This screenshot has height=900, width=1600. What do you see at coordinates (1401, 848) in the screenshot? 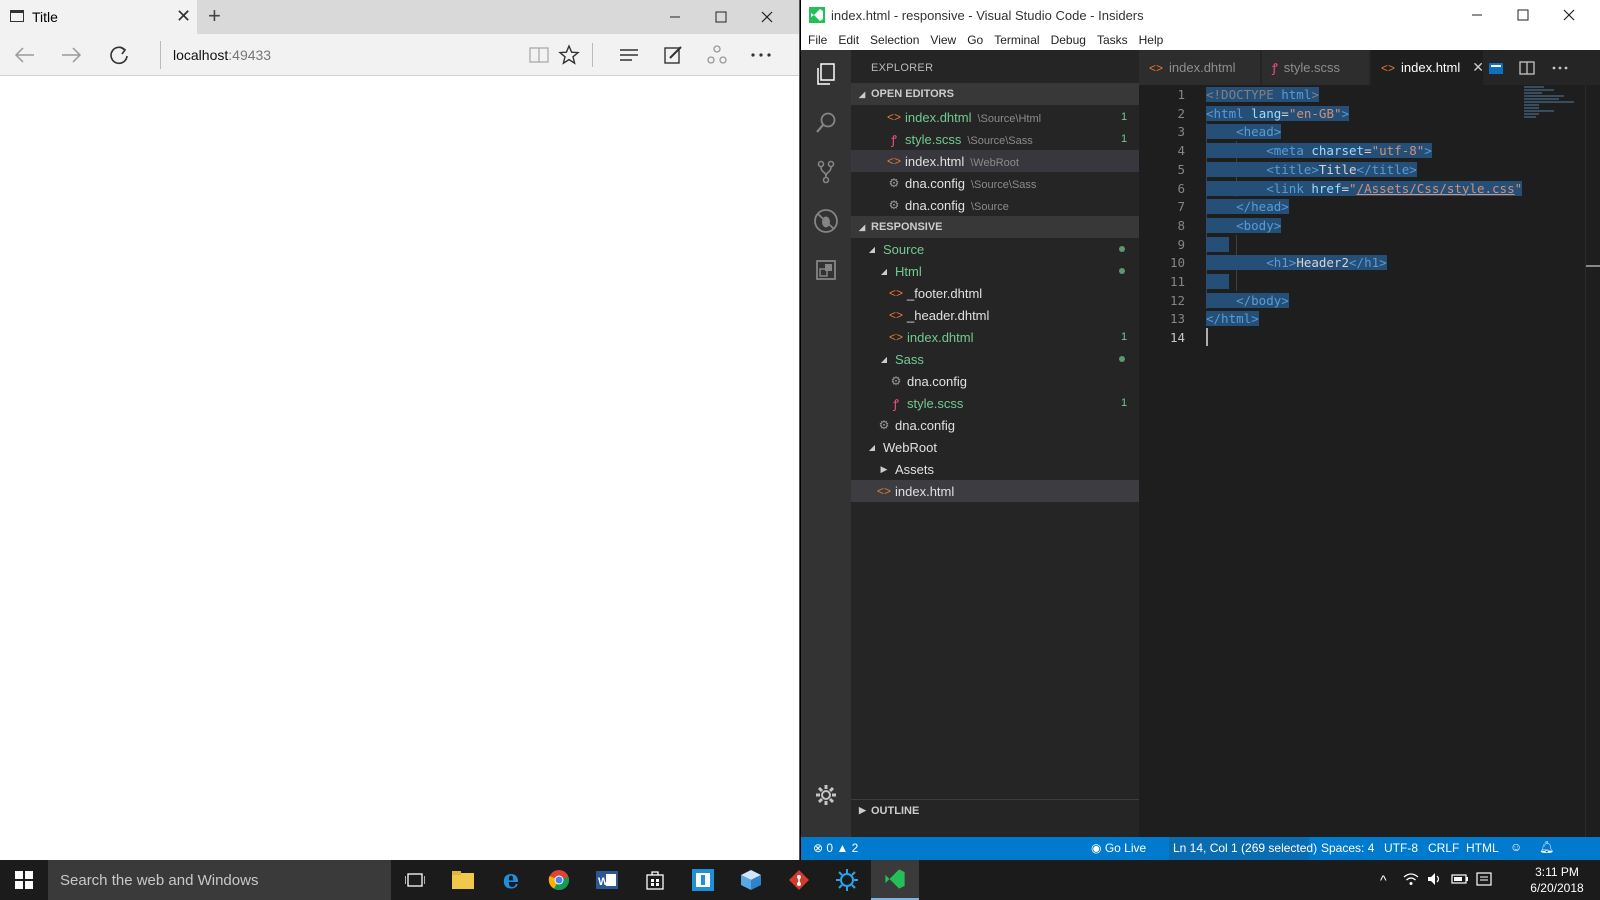
I see `encoding: UTF-8` at bounding box center [1401, 848].